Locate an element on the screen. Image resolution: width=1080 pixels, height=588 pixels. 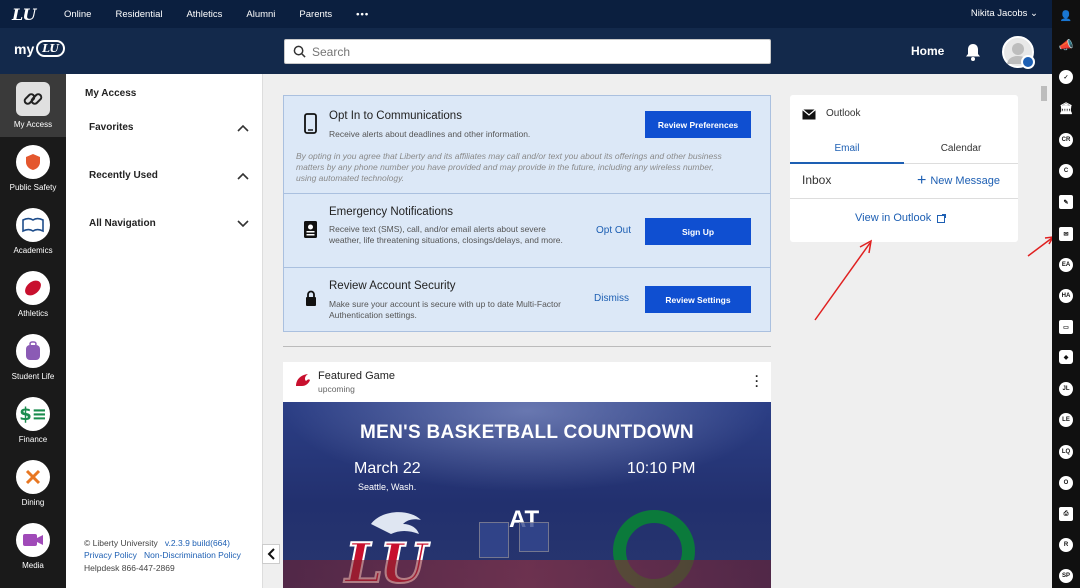
leftnav-student-life: Student Life is located at coordinates (33, 357).